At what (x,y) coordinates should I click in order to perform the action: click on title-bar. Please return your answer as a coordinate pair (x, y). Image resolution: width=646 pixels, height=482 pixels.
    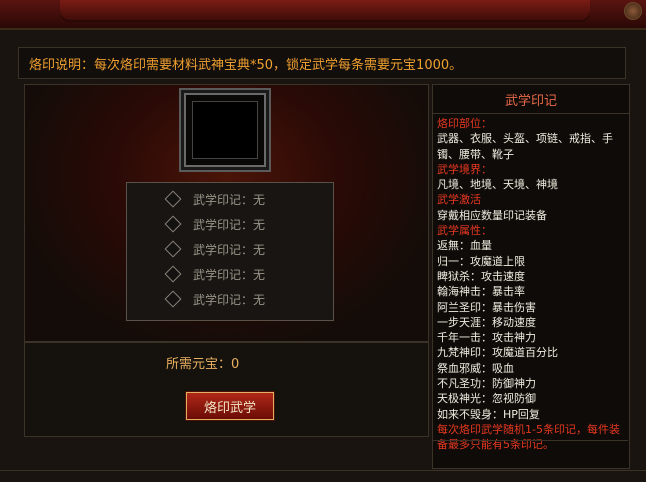
    Looking at the image, I should click on (323, 15).